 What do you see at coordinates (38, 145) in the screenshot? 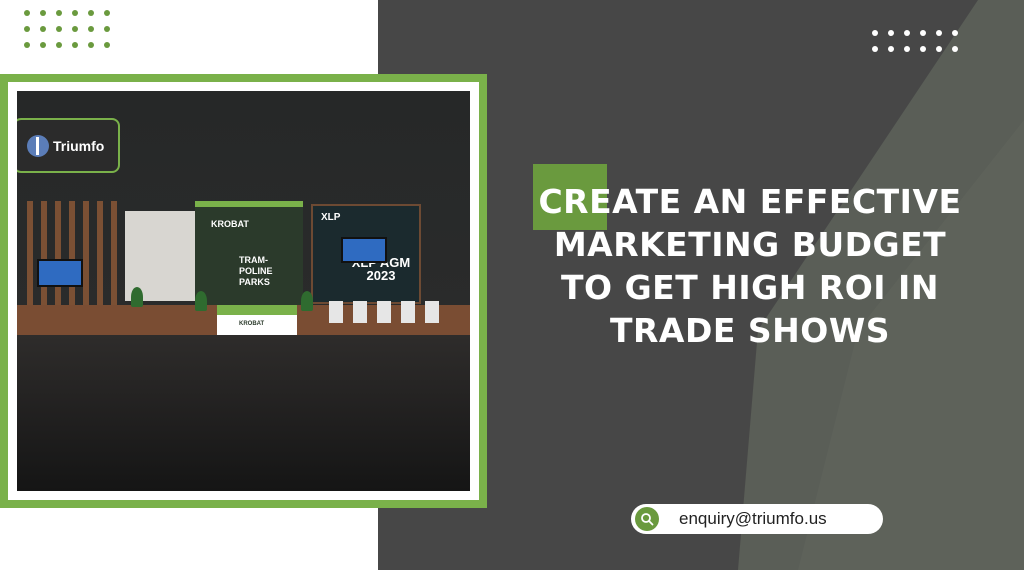
I see `triumfo-logo-icon` at bounding box center [38, 145].